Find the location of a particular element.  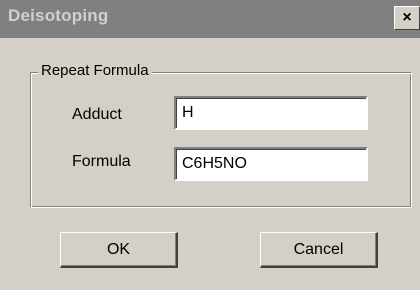

group-legend: Repeat Formula is located at coordinates (95, 70).